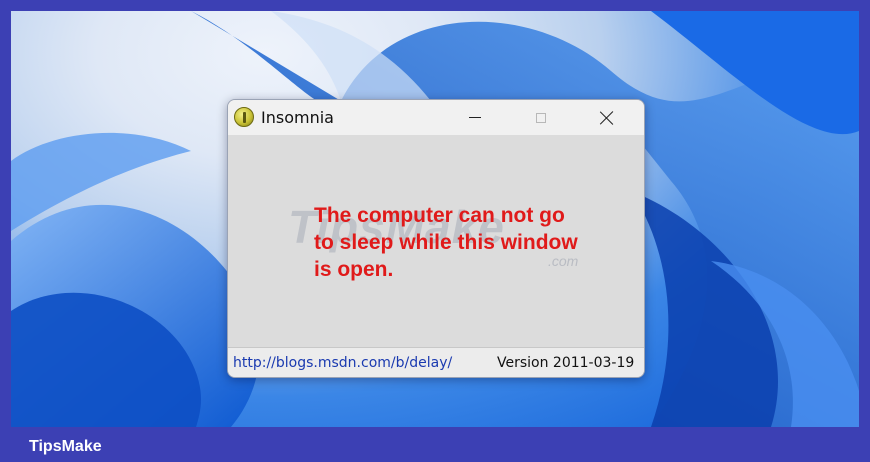 The image size is (870, 462). I want to click on footer-brand: TipsMake, so click(65, 446).